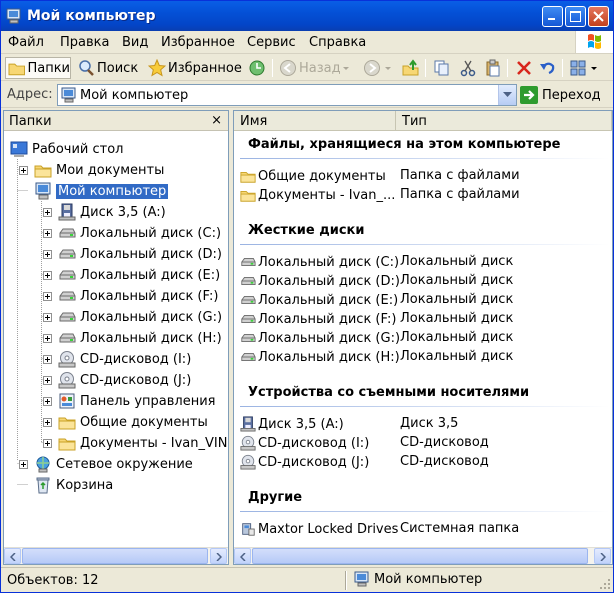 This screenshot has width=614, height=593. What do you see at coordinates (287, 95) in the screenshot?
I see `address-input: Мой компьютер` at bounding box center [287, 95].